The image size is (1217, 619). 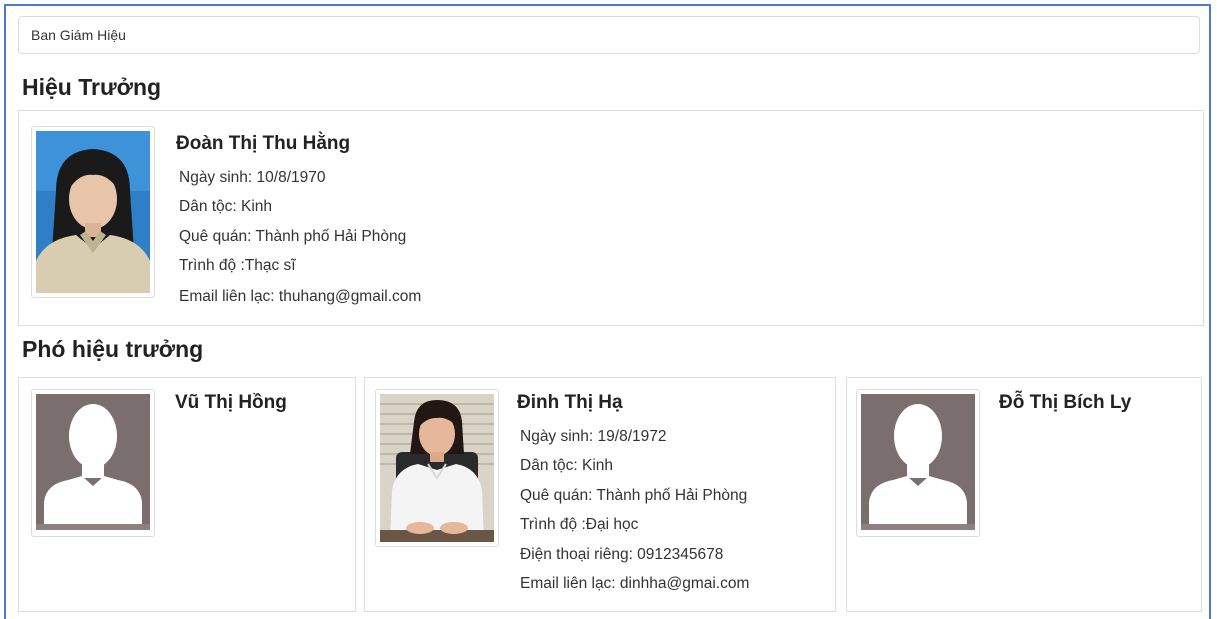 I want to click on principal-ethnicity: Dân tộc: Kinh, so click(x=226, y=206).